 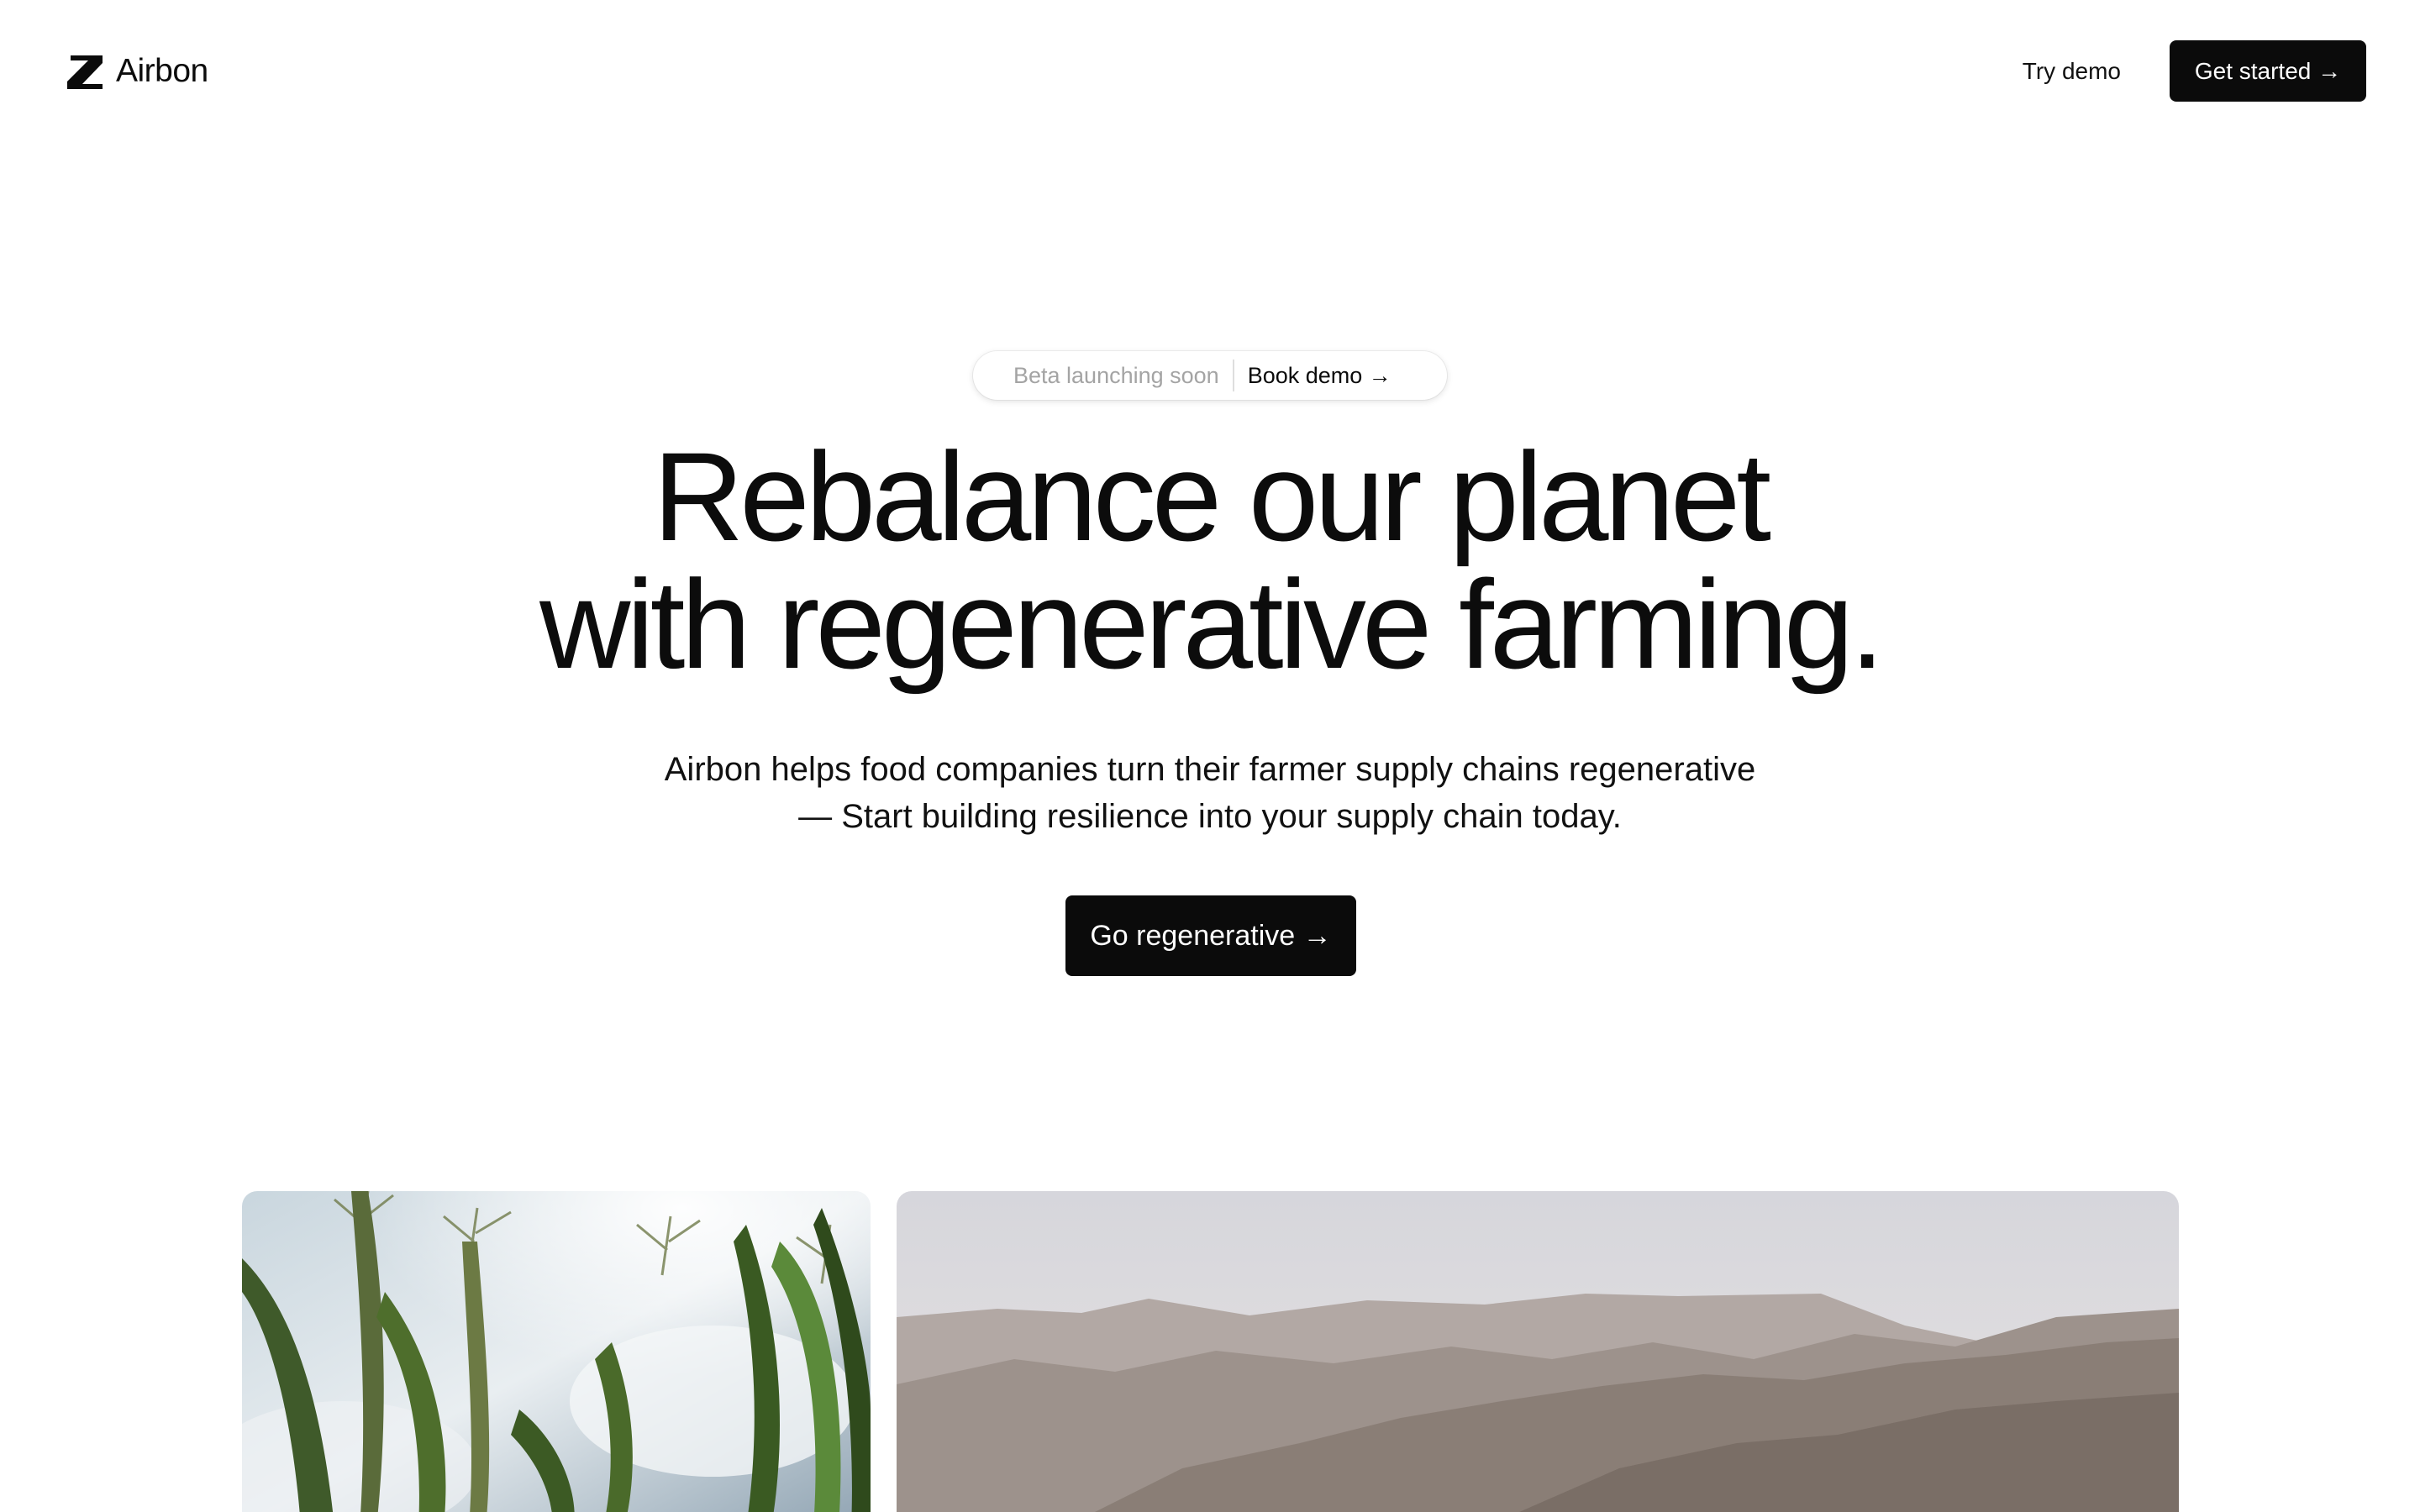 I want to click on pill-divider, so click(x=1233, y=375).